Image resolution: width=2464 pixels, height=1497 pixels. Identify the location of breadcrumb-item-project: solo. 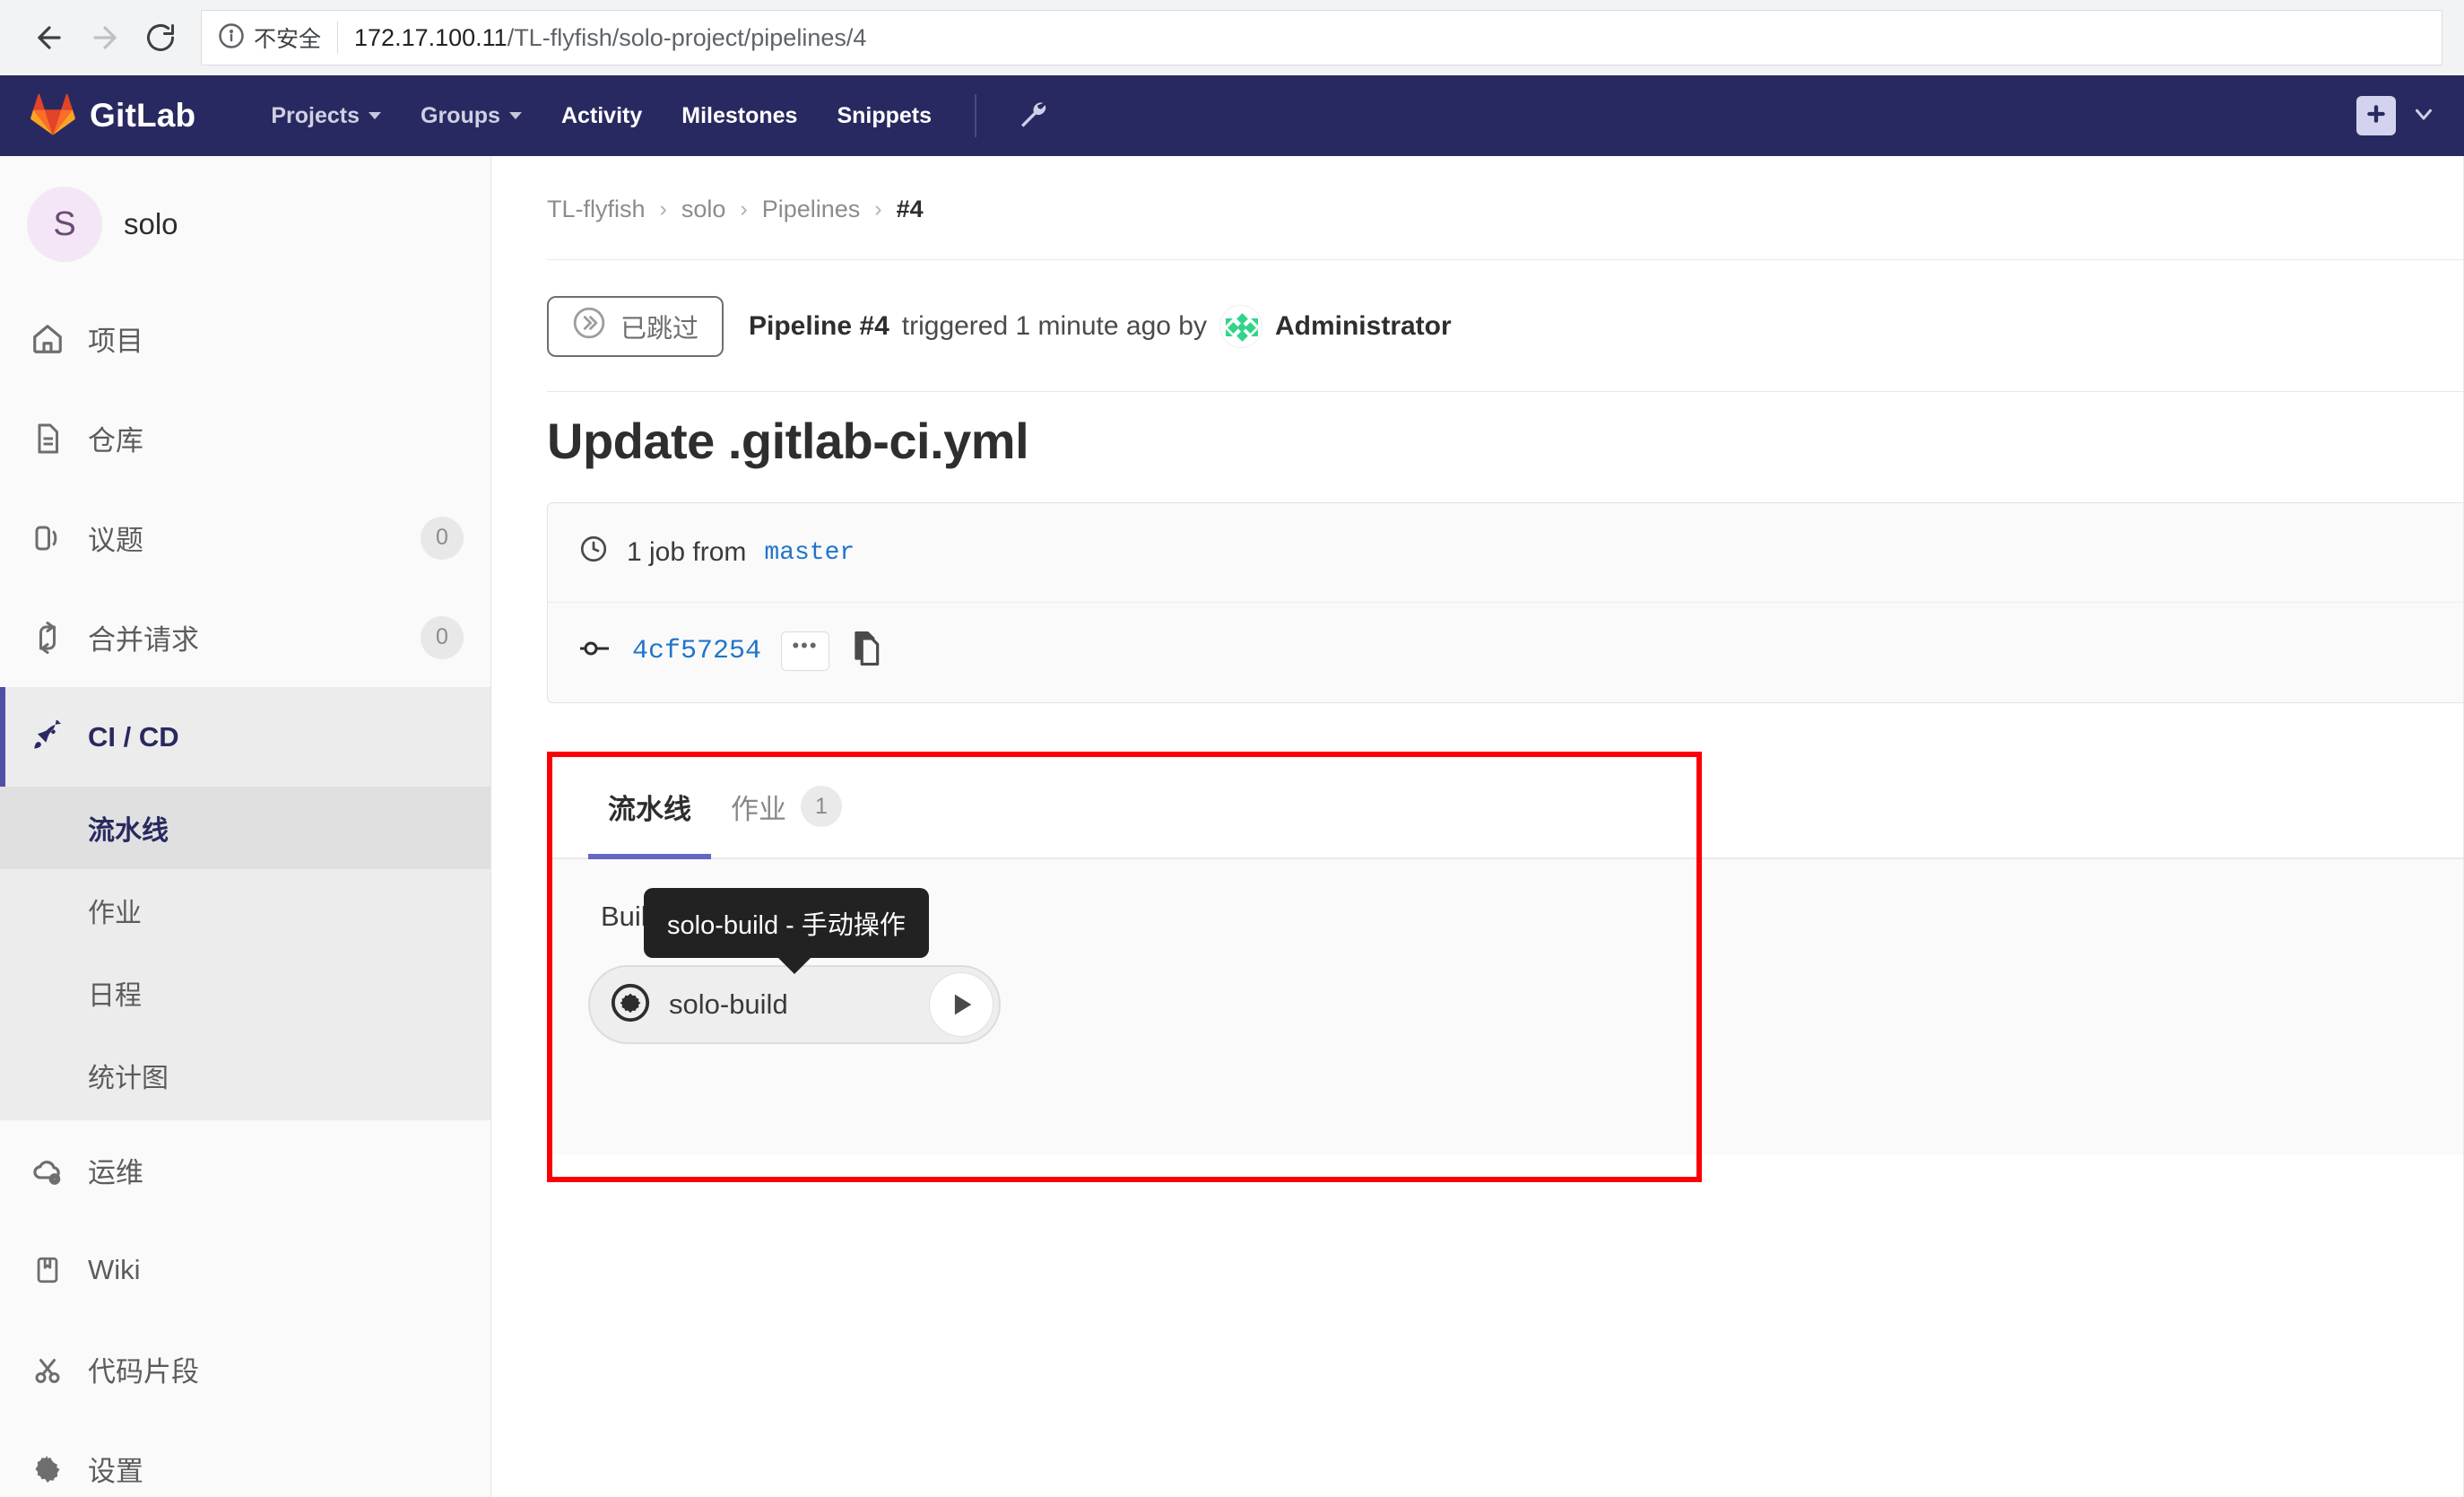
(703, 209).